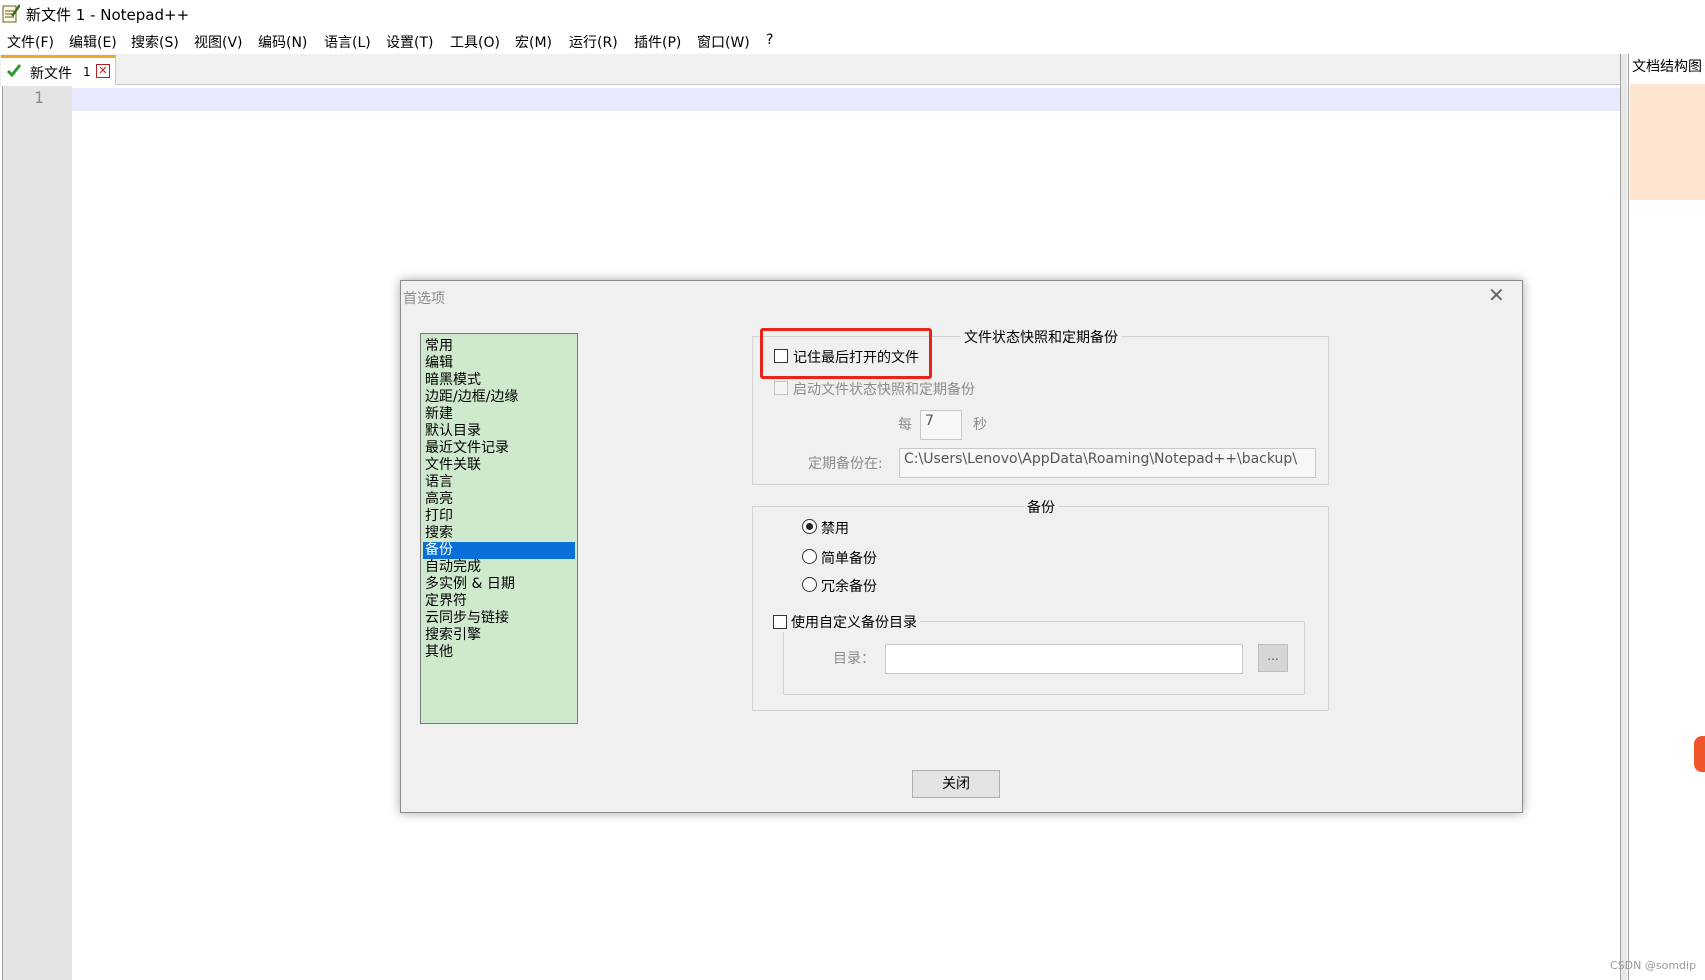  Describe the element at coordinates (14, 71) in the screenshot. I see `green-check-icon` at that location.